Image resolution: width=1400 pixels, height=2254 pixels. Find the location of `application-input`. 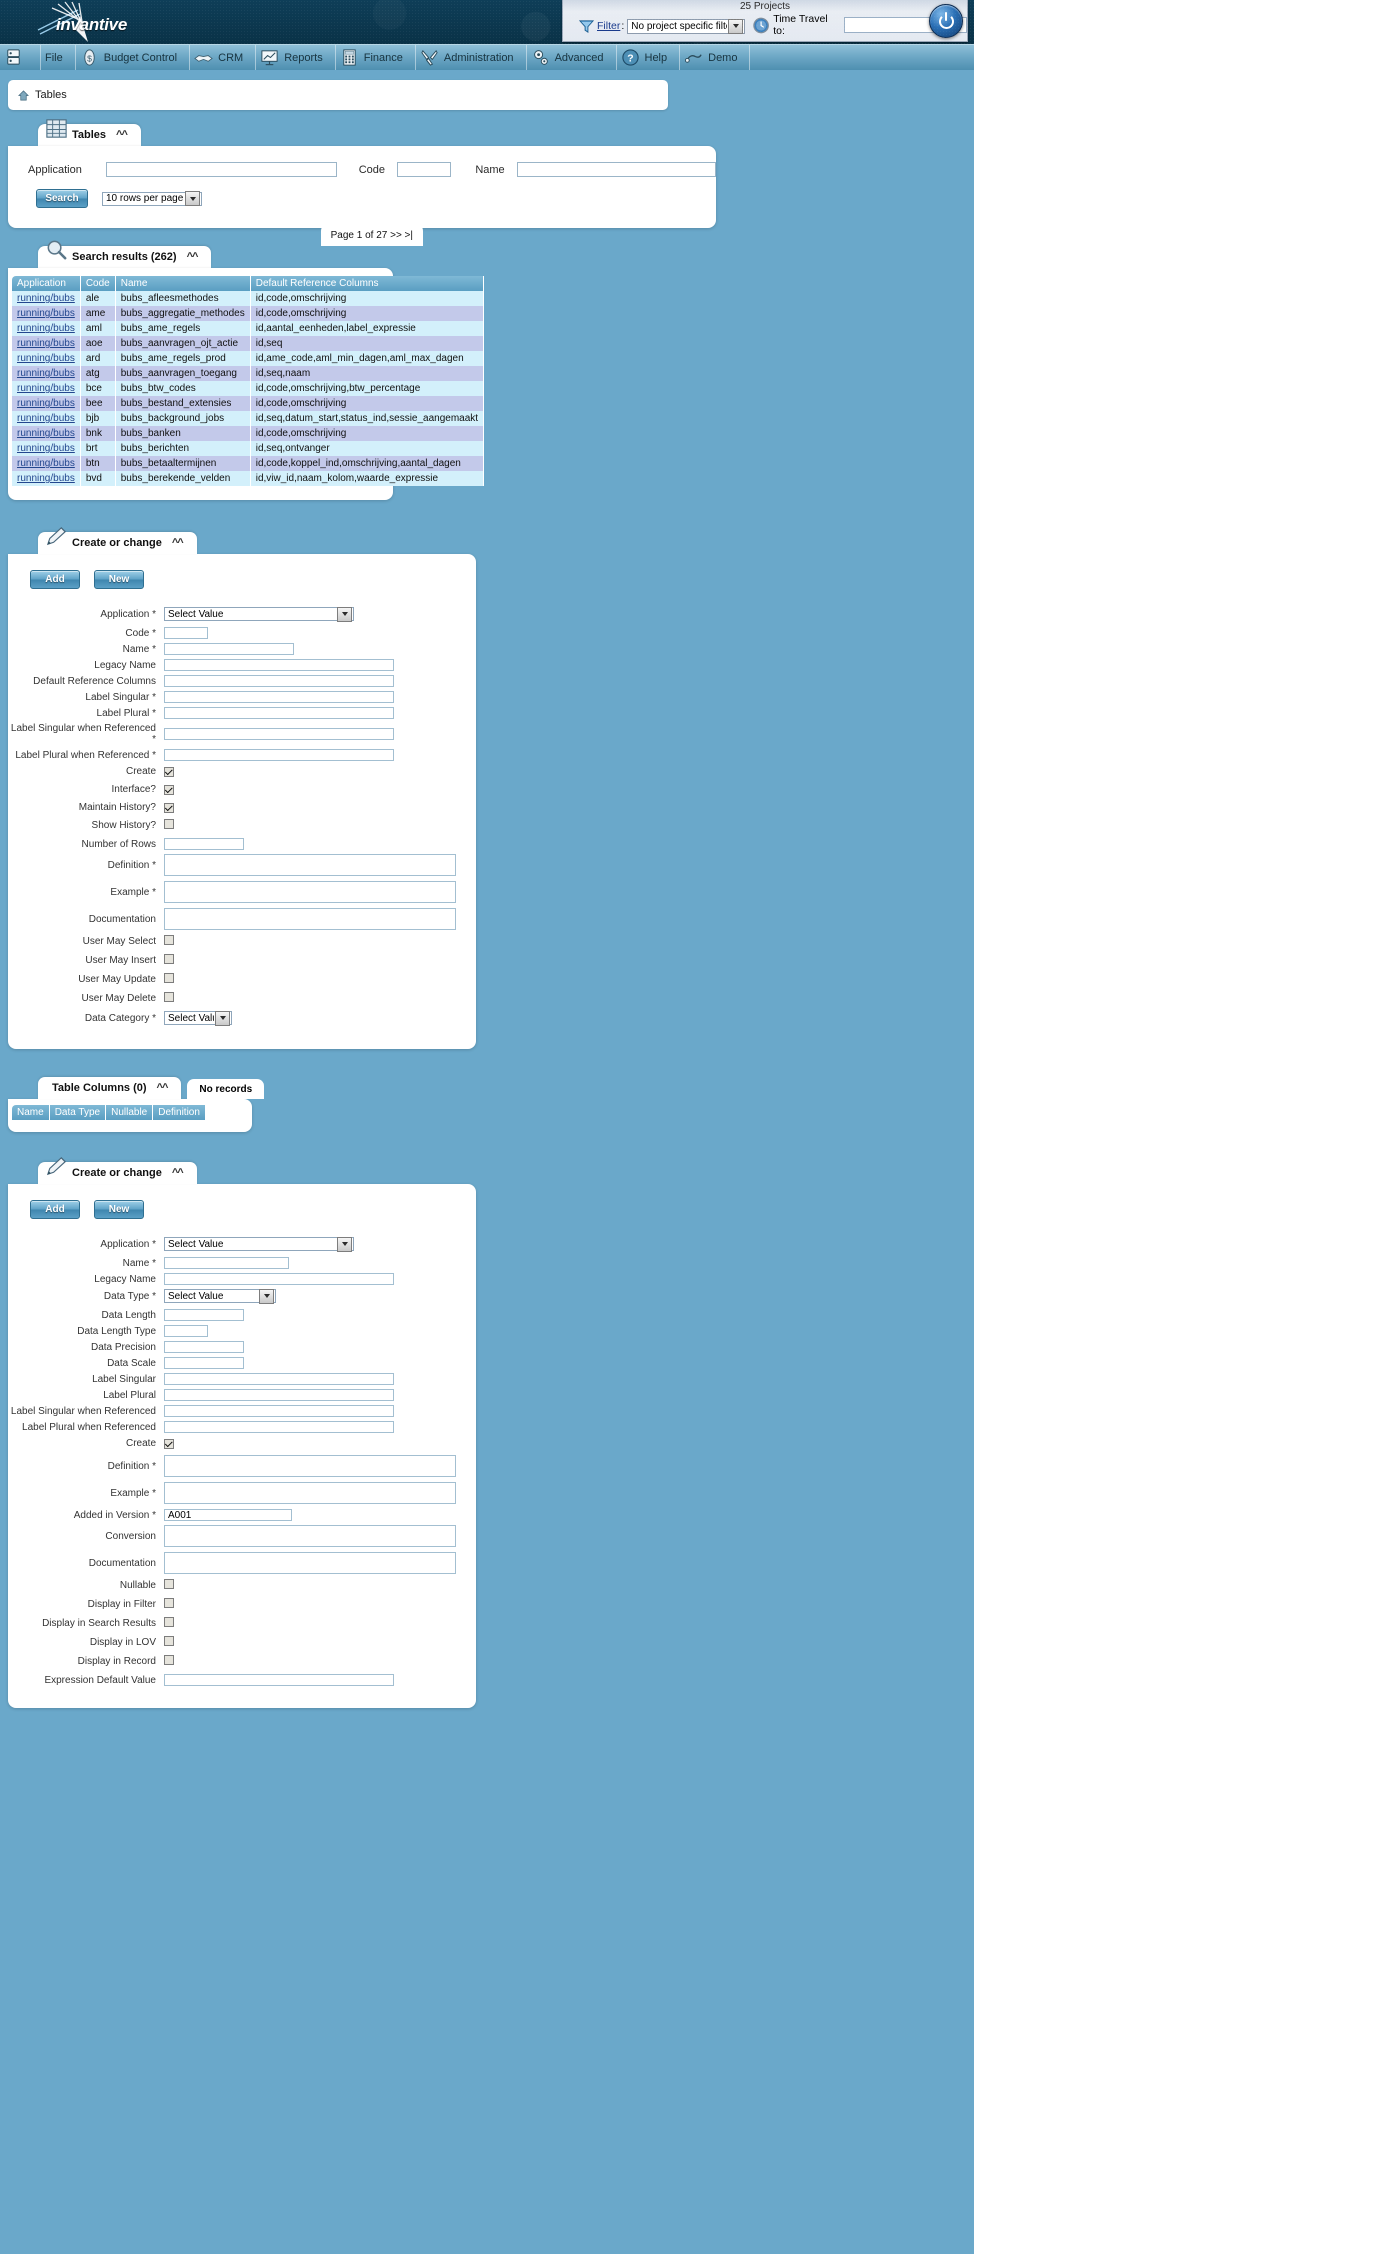

application-input is located at coordinates (221, 169).